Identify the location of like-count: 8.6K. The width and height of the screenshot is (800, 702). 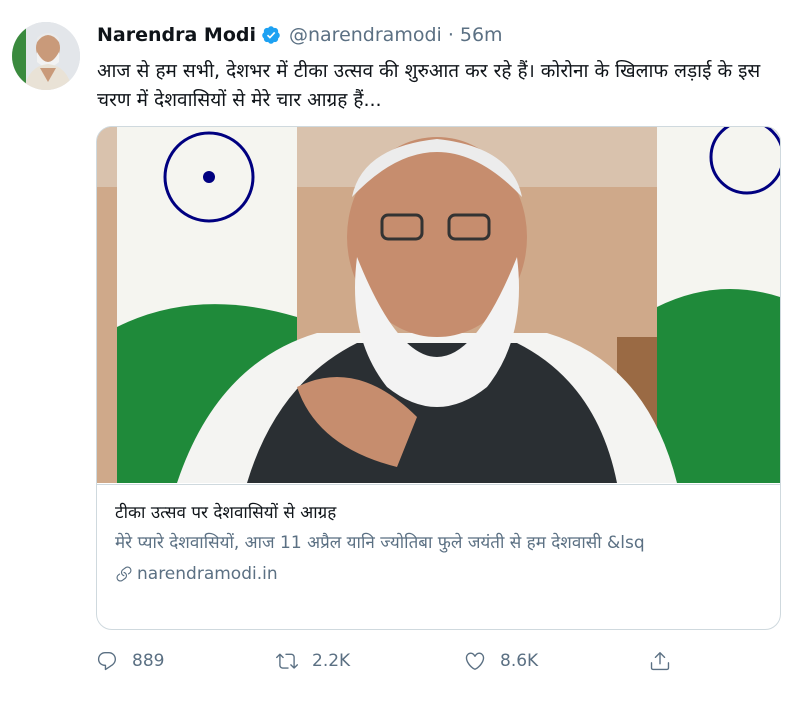
(519, 661).